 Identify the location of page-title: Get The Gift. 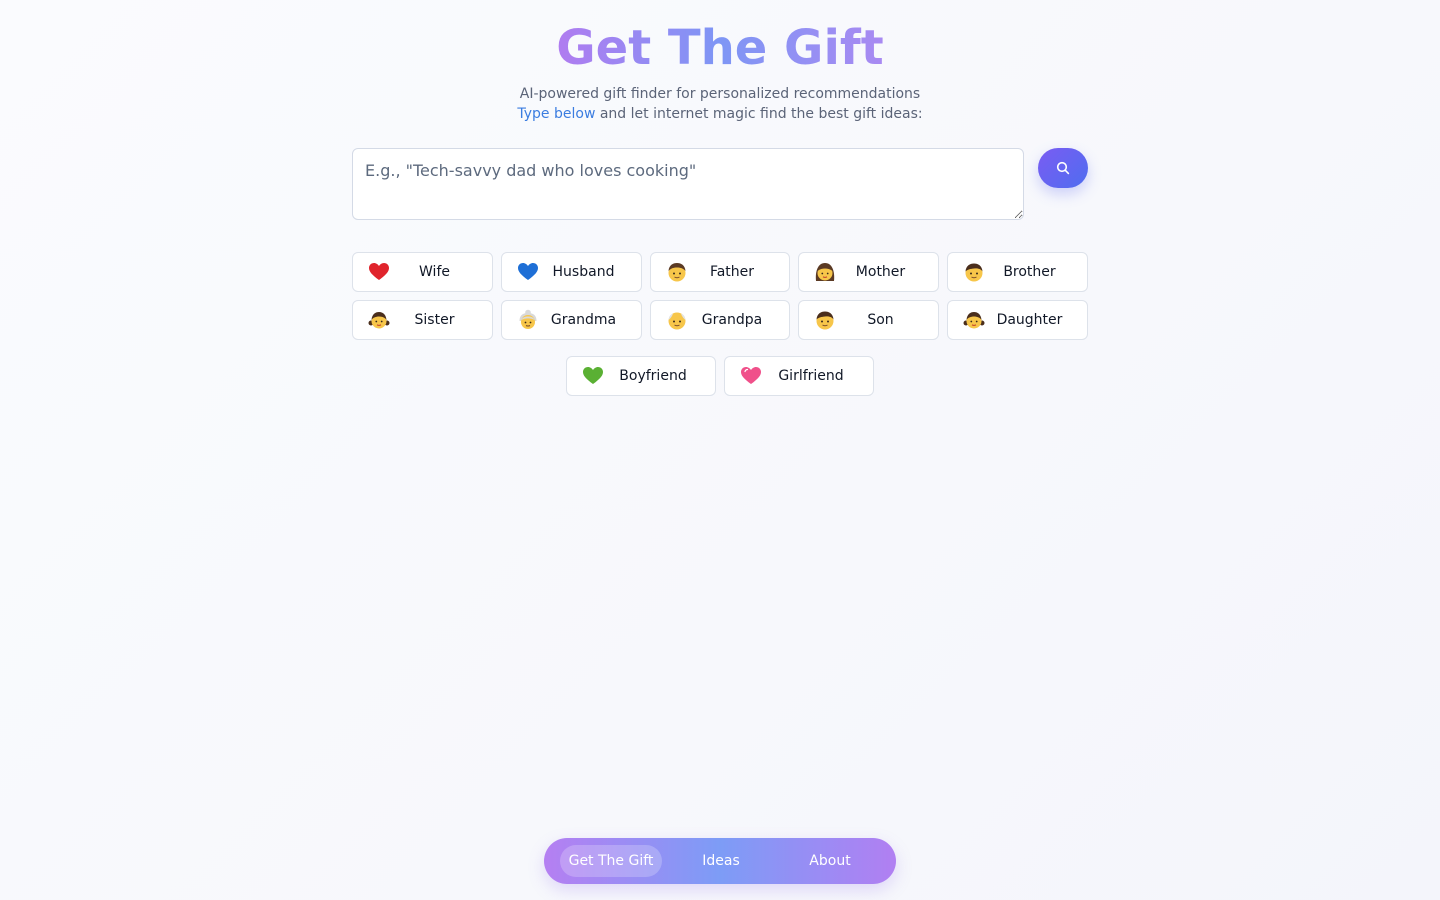
(720, 48).